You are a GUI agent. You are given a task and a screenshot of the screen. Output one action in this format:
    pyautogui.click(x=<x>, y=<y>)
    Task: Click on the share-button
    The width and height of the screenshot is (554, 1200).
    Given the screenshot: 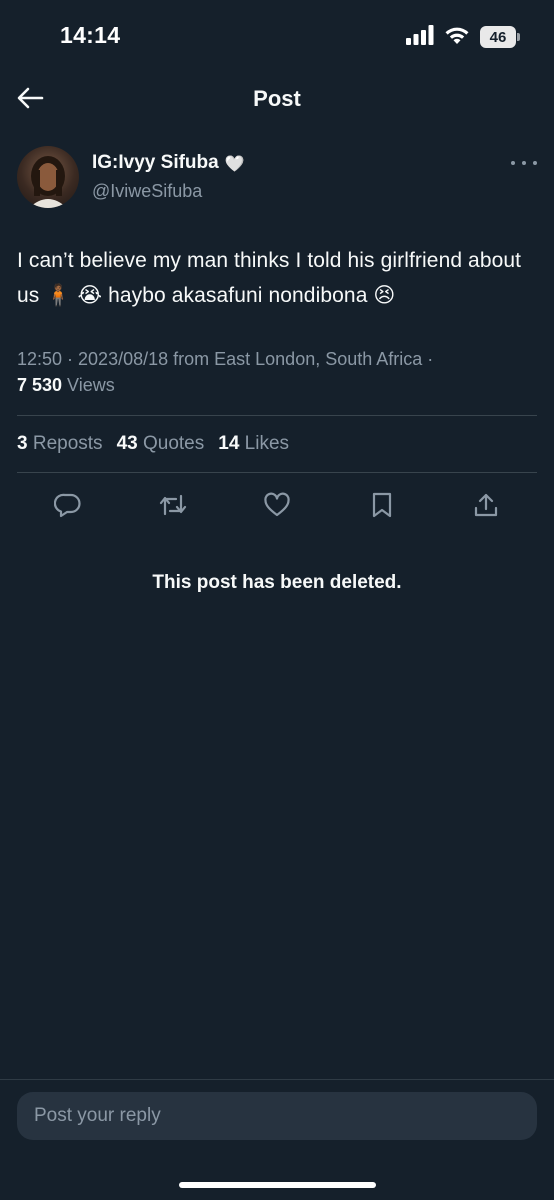 What is the action you would take?
    pyautogui.click(x=486, y=505)
    